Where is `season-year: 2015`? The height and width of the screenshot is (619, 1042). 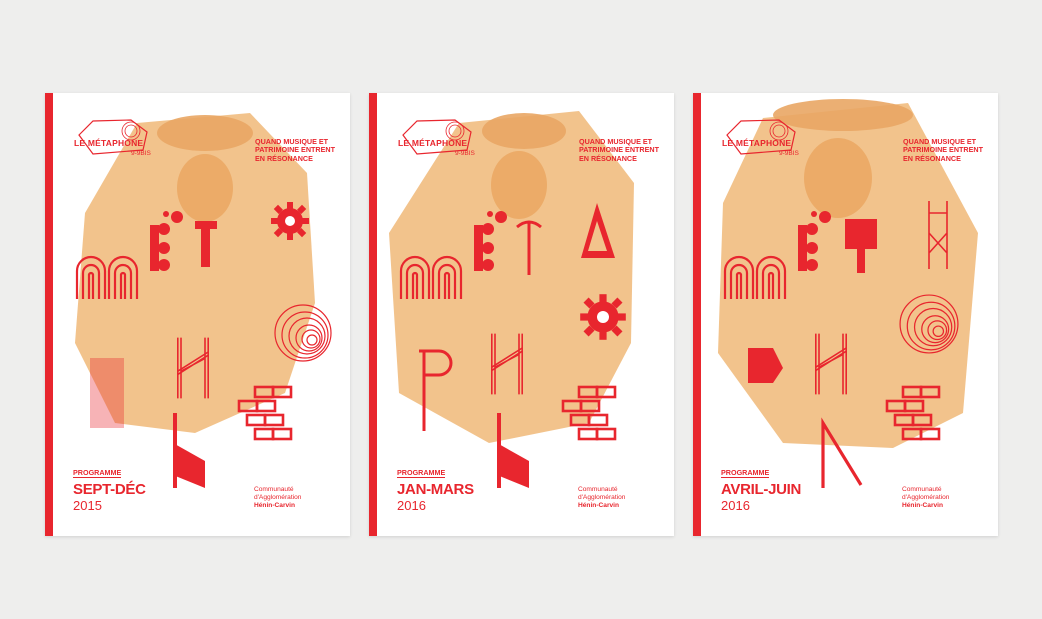 season-year: 2015 is located at coordinates (87, 505).